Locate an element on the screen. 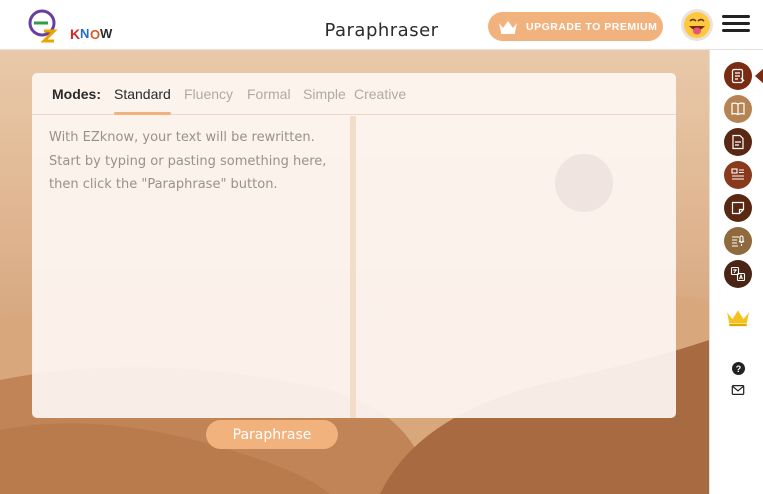  tool-reader is located at coordinates (738, 109).